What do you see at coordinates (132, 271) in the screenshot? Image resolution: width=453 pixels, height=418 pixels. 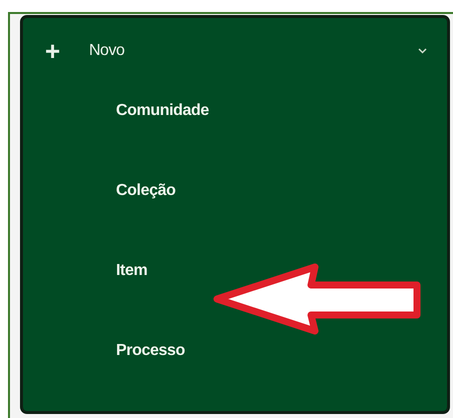 I see `menu-item: Item` at bounding box center [132, 271].